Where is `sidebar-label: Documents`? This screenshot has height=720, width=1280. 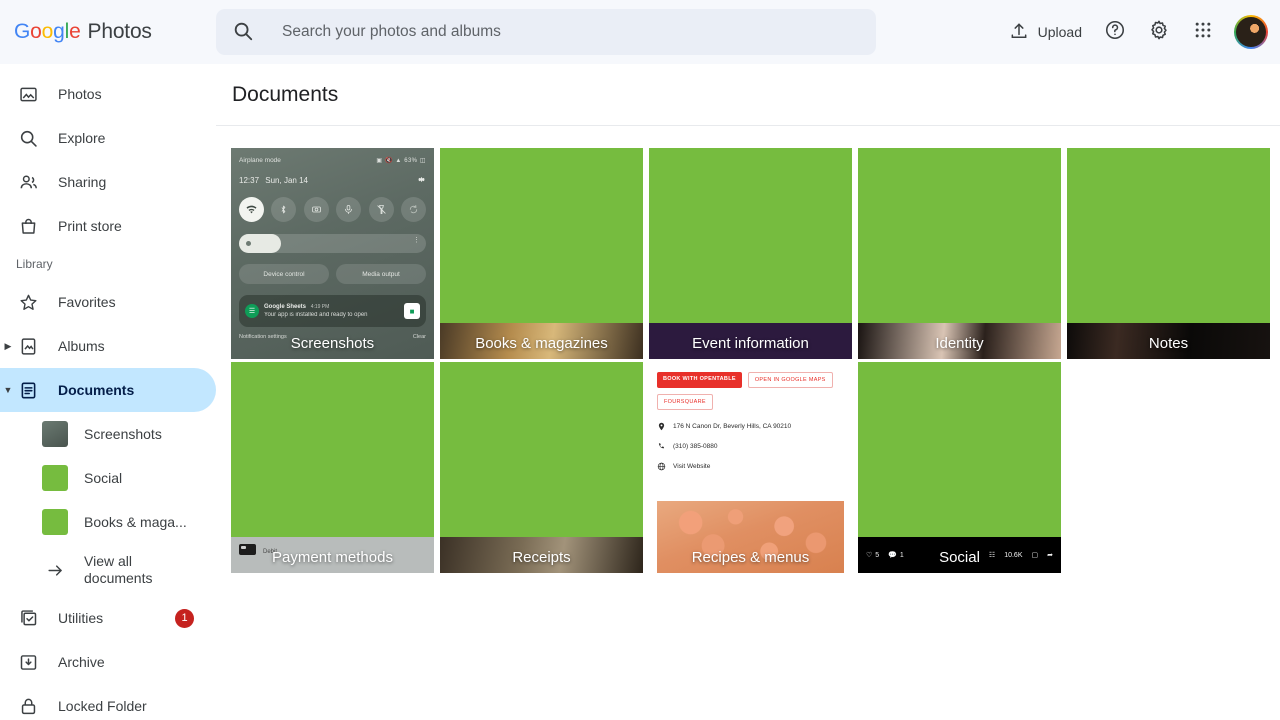
sidebar-label: Documents is located at coordinates (96, 390).